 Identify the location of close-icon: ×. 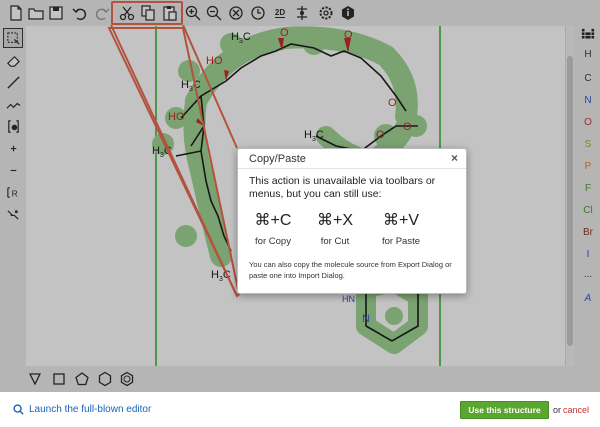
(454, 158).